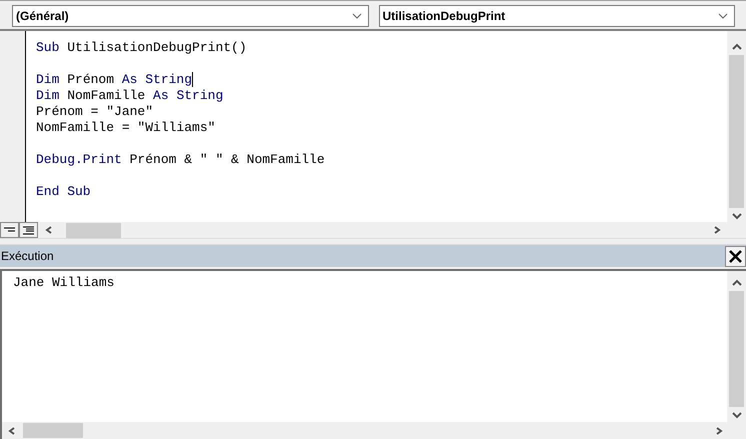 This screenshot has width=746, height=439. Describe the element at coordinates (115, 80) in the screenshot. I see `code-line: Dim Prénom As String` at that location.